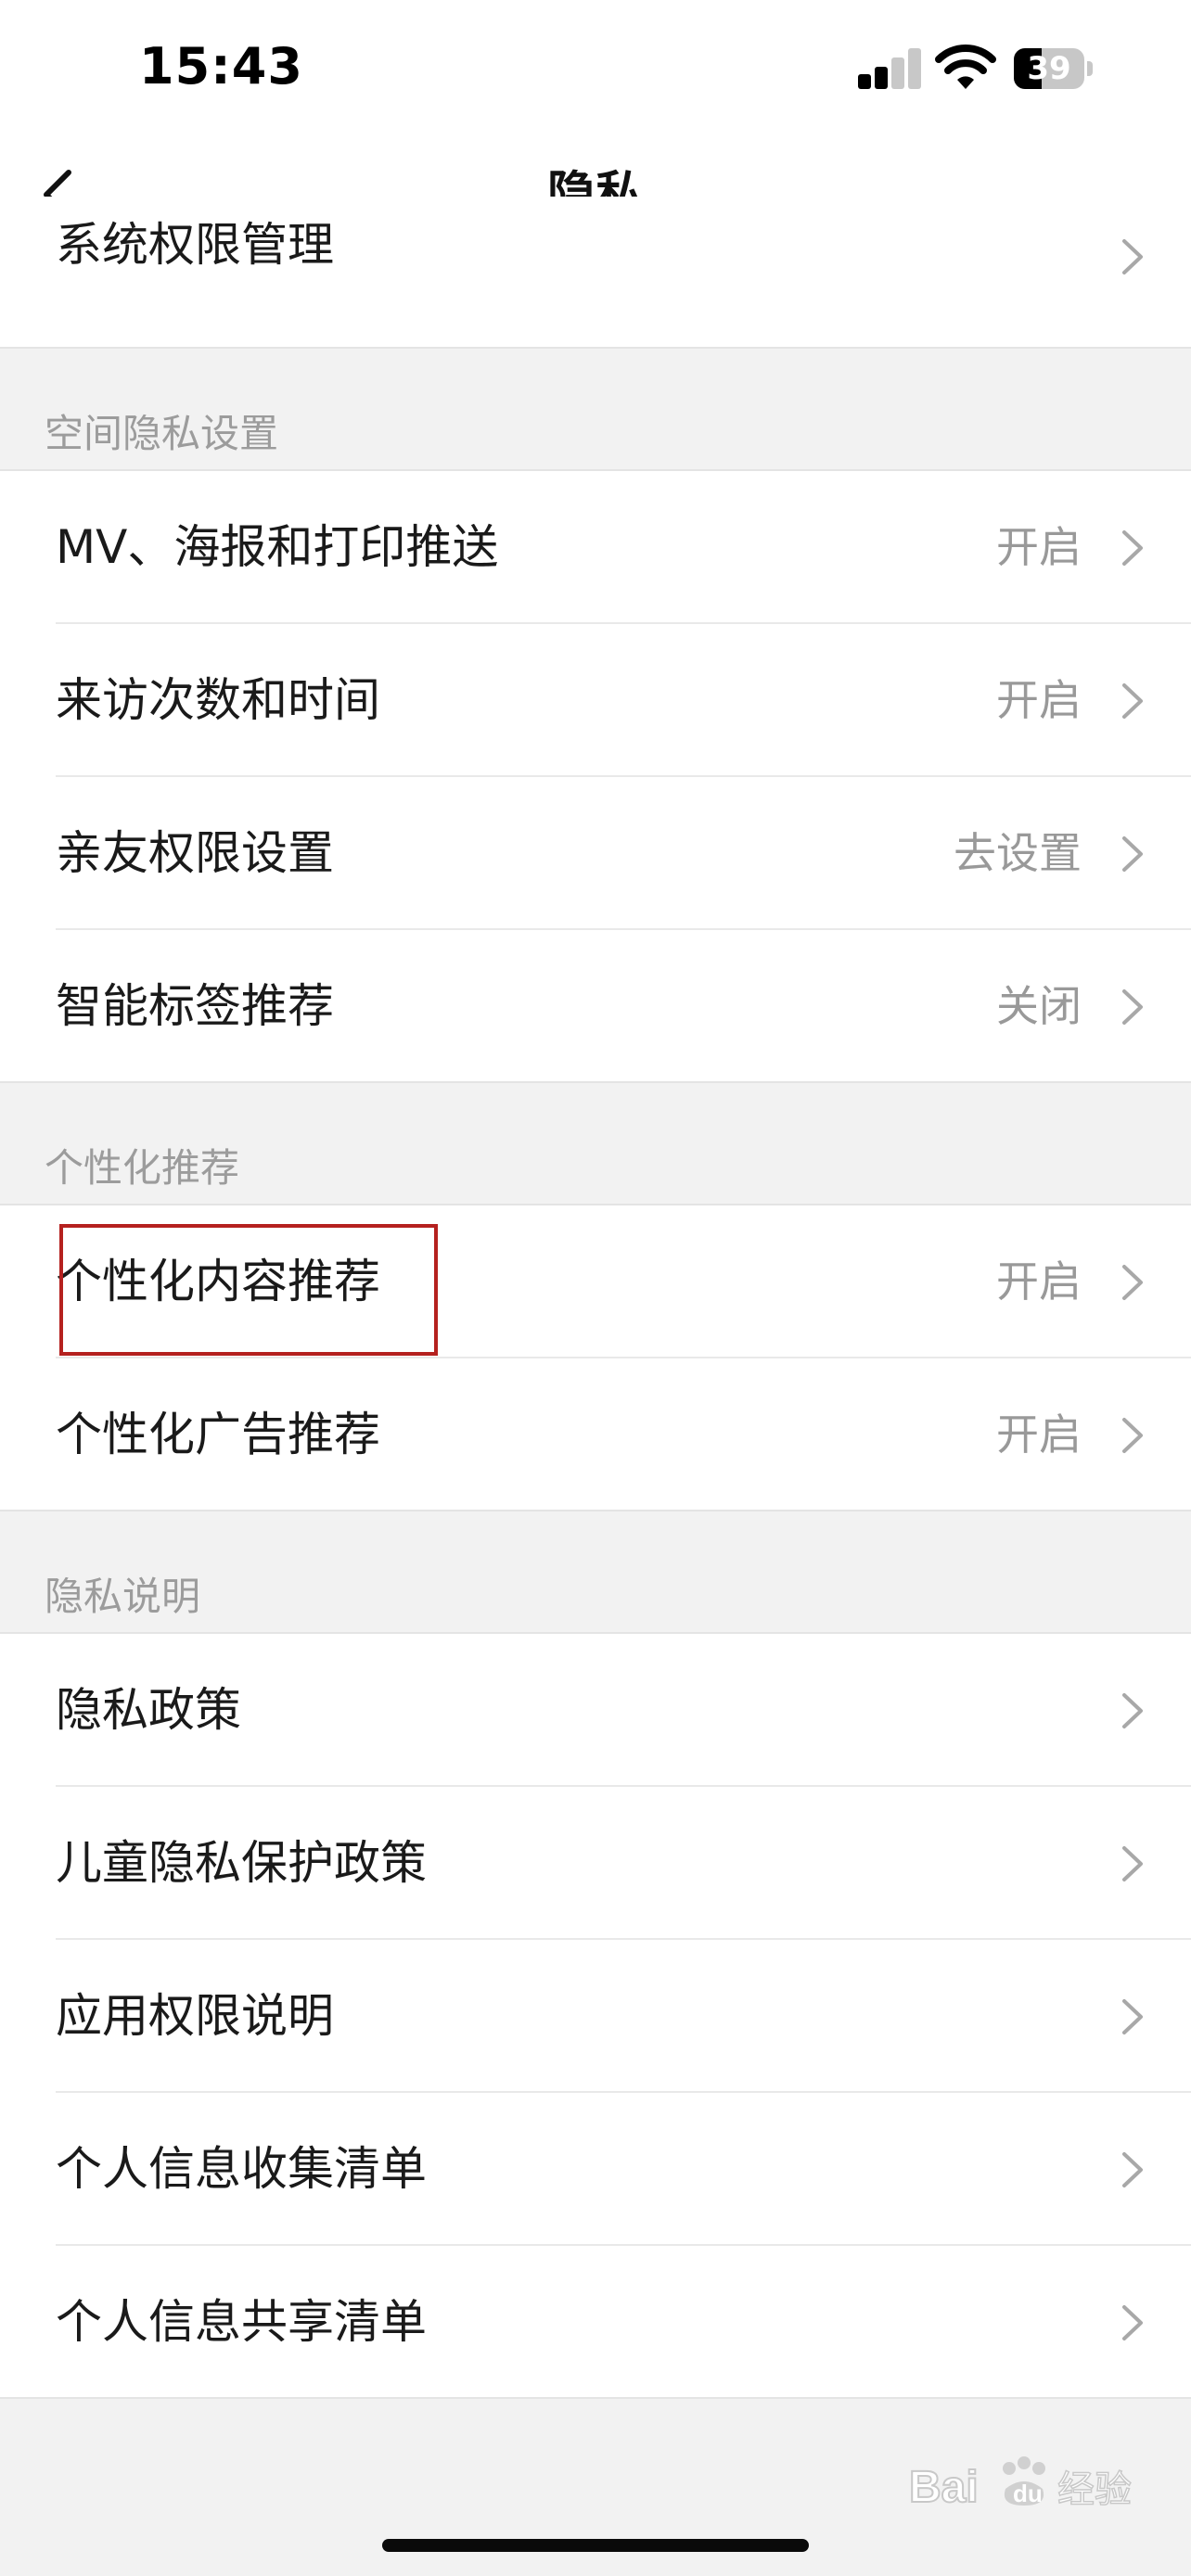 This screenshot has height=2576, width=1191. Describe the element at coordinates (595, 548) in the screenshot. I see `list-item-mv-poster-print: MV、海报和打印推送 开启` at that location.